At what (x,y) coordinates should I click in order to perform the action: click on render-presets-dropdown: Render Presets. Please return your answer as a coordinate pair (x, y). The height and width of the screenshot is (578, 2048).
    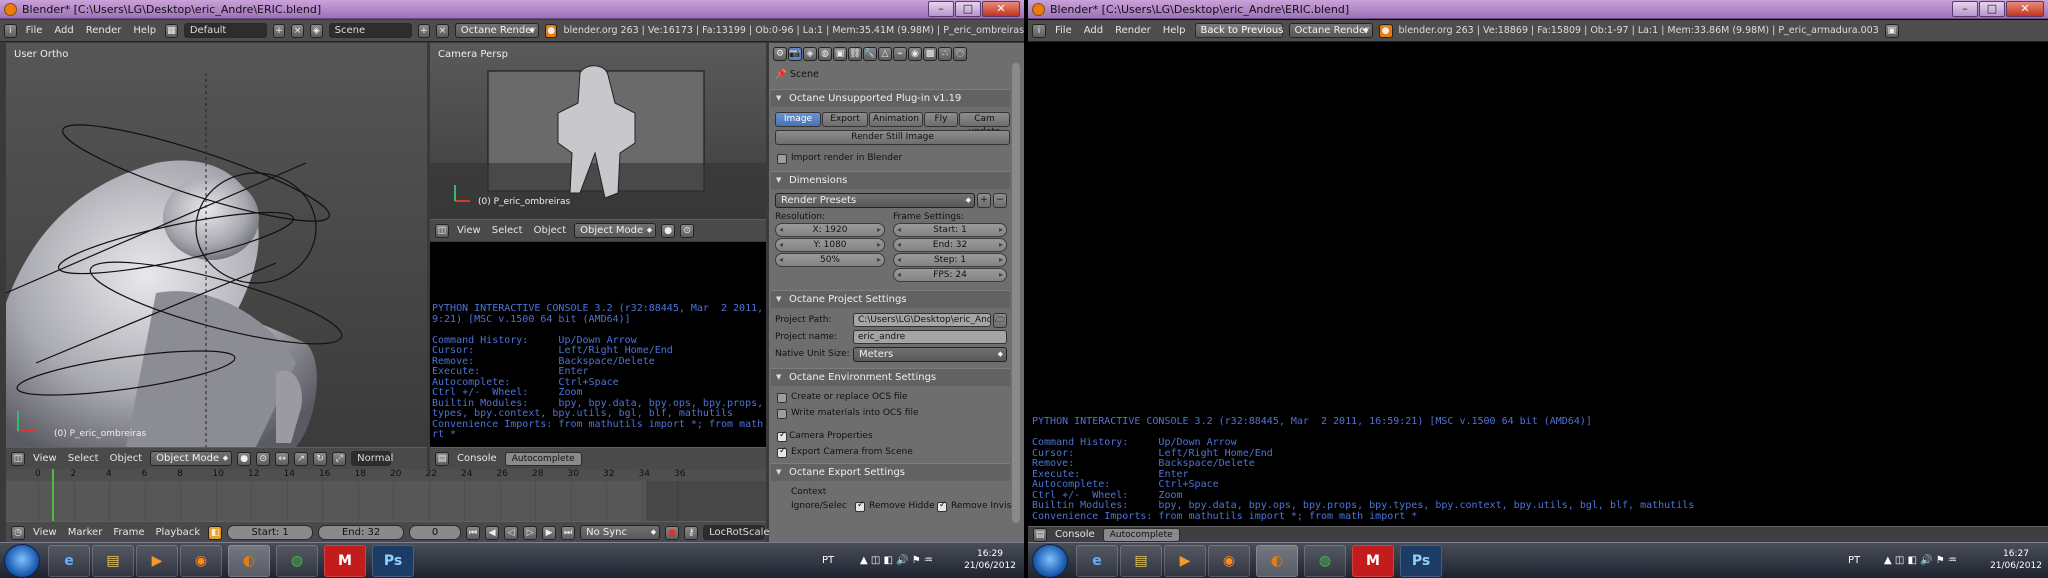
    Looking at the image, I should click on (875, 200).